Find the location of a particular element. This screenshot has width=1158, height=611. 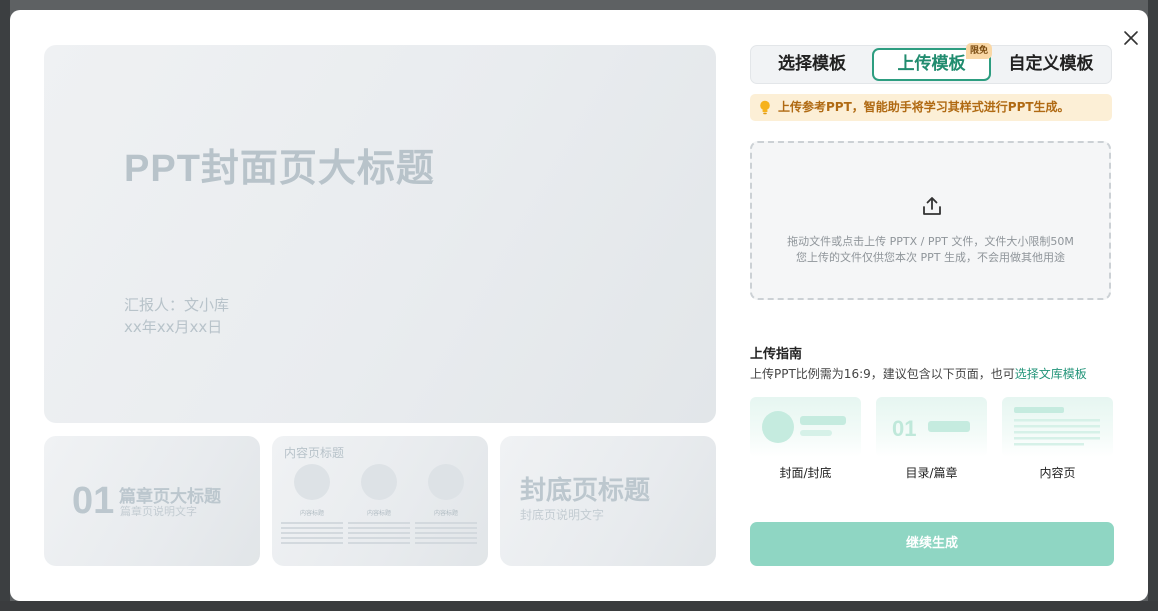

back-page-title: 封底页标题 is located at coordinates (585, 491).